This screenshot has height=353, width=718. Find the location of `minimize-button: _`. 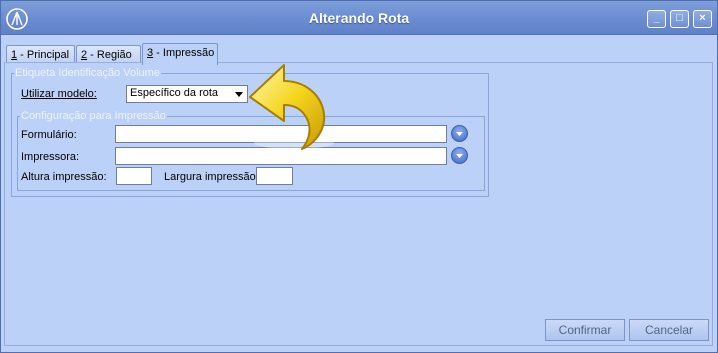

minimize-button: _ is located at coordinates (656, 19).